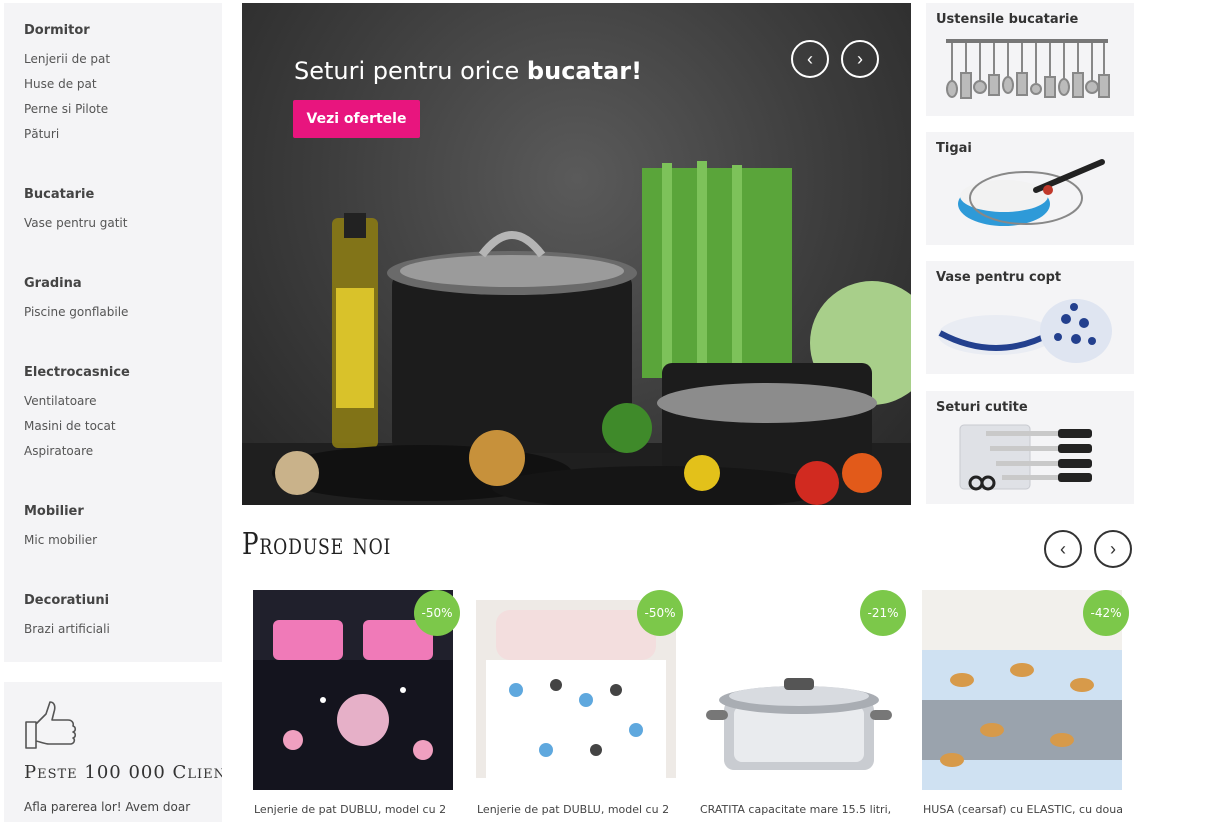 The width and height of the screenshot is (1219, 822). What do you see at coordinates (356, 119) in the screenshot?
I see `view-offers-button: Vezi ofertele` at bounding box center [356, 119].